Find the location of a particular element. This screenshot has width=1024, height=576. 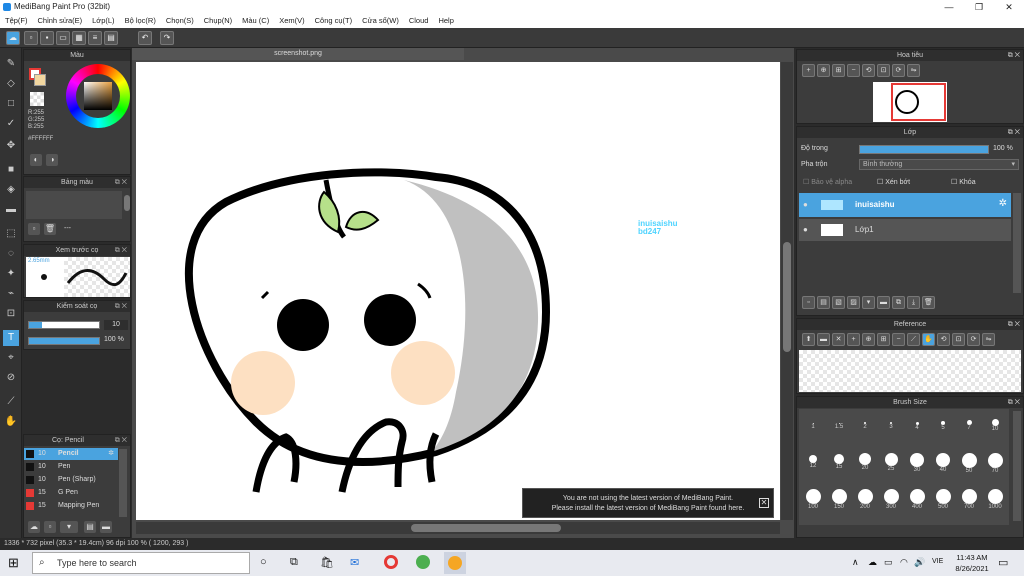

brush-size-cell: 70 is located at coordinates (995, 464).